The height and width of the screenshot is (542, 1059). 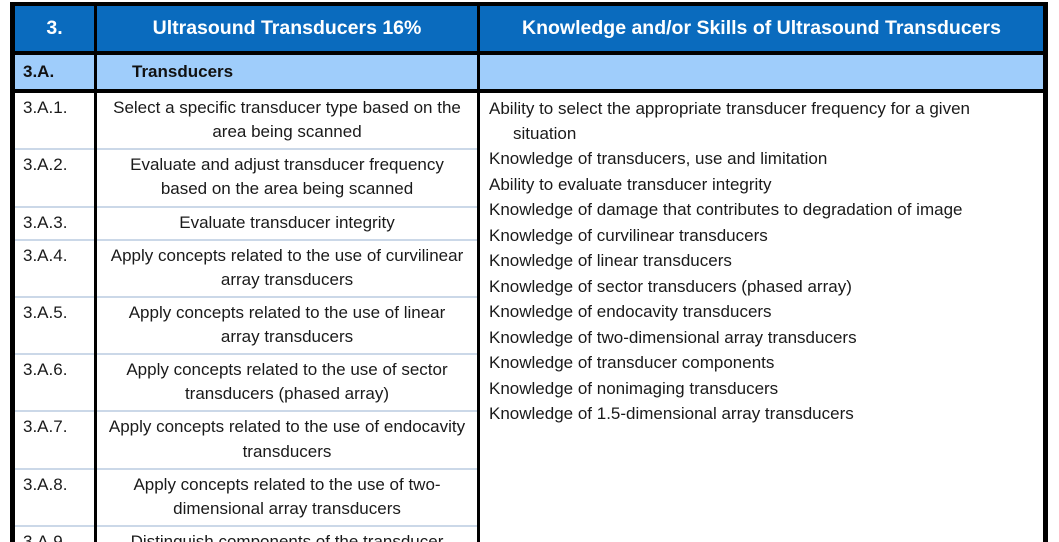 I want to click on task-number: 3.A.8., so click(x=54, y=496).